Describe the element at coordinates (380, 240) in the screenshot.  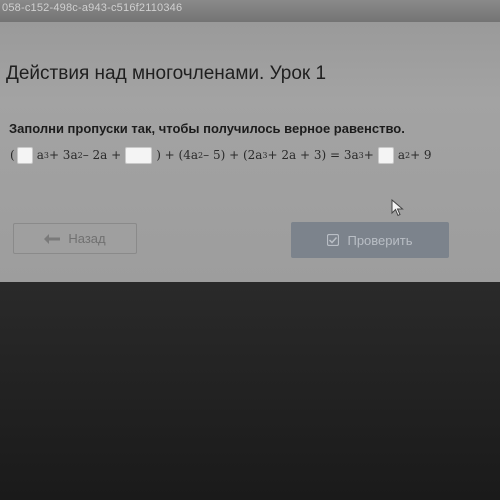
I see `check-button-label: Проверить` at that location.